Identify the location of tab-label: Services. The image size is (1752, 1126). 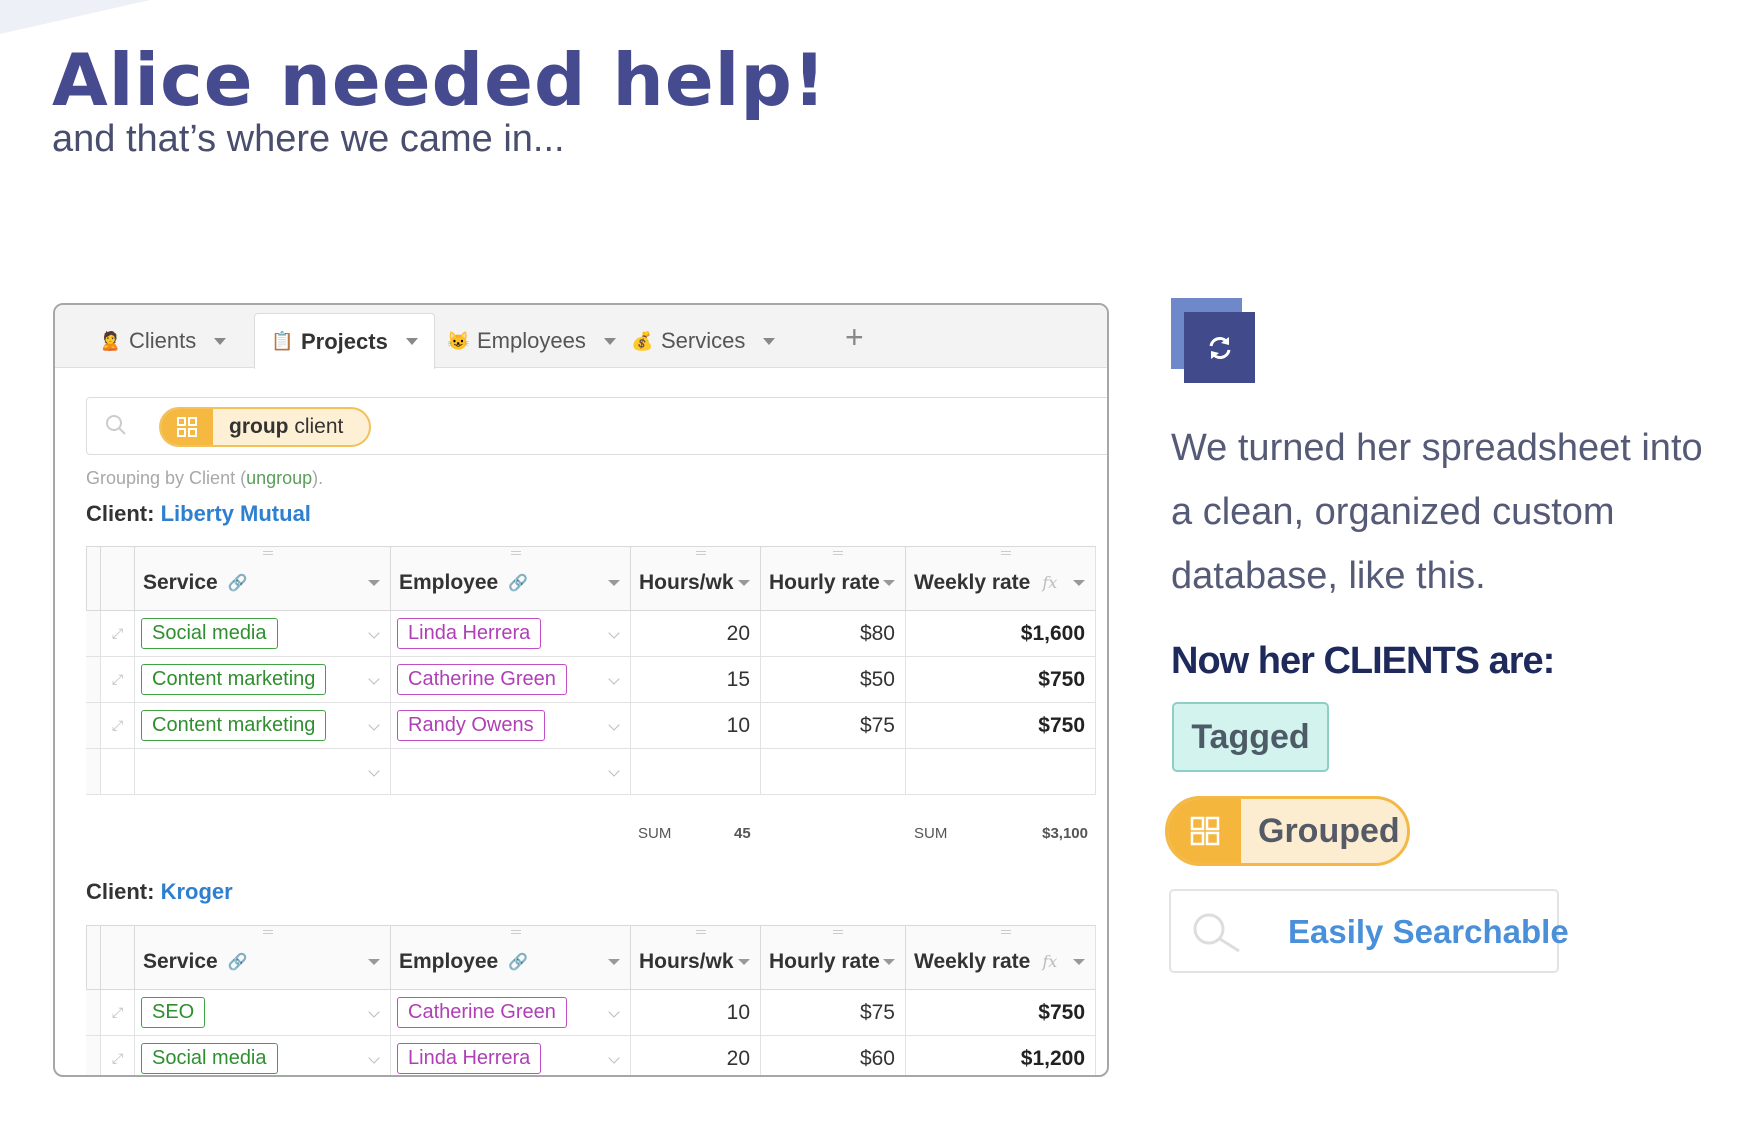
(703, 340).